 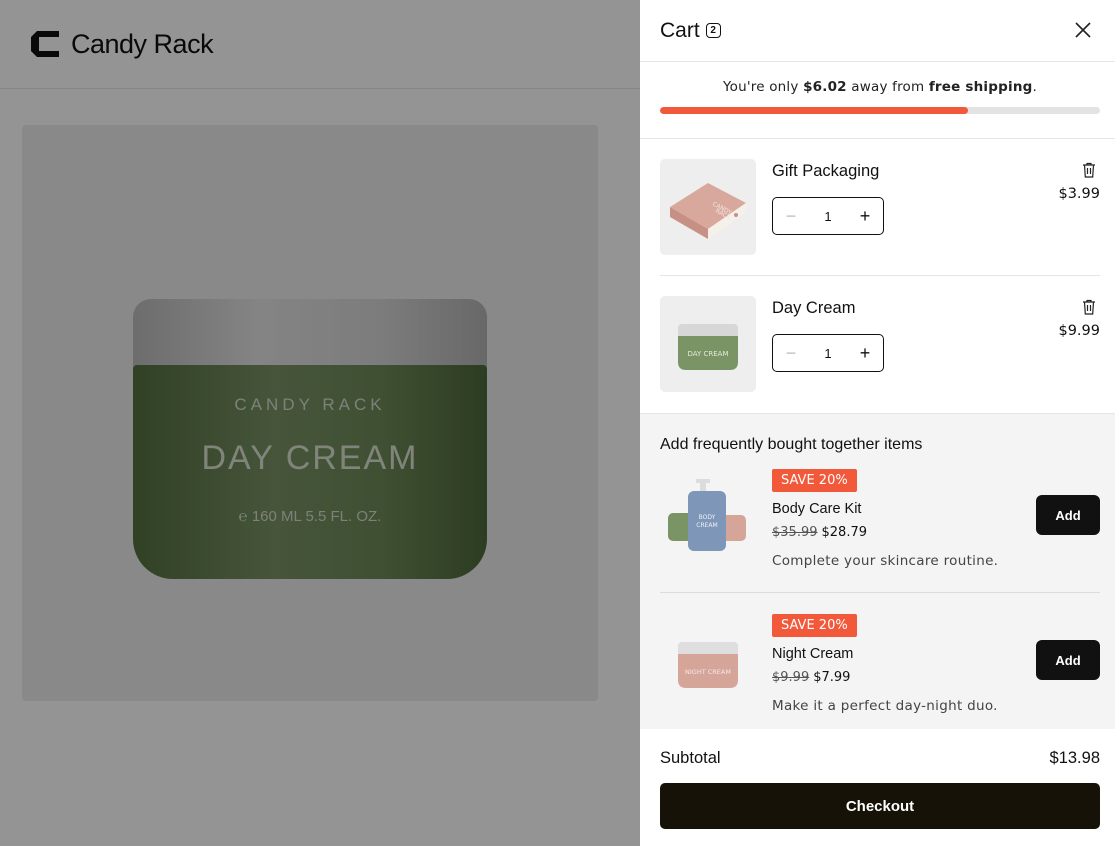 What do you see at coordinates (708, 207) in the screenshot?
I see `gift-box-image: CANDY RACK` at bounding box center [708, 207].